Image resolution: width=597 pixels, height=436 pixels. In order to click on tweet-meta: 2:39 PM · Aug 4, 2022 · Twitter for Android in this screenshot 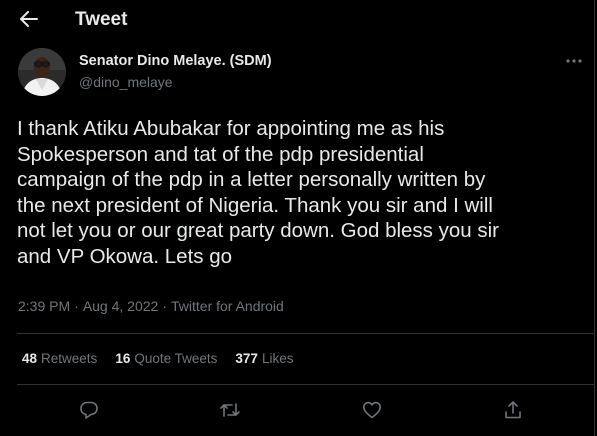, I will do `click(151, 306)`.